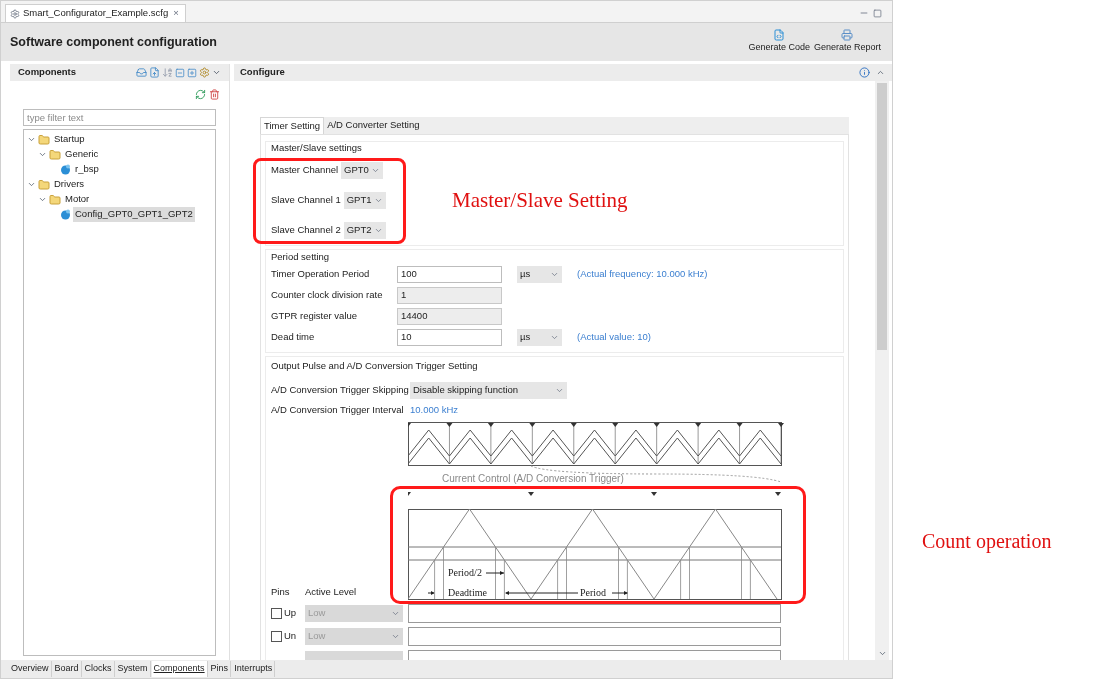 This screenshot has width=1112, height=679. What do you see at coordinates (69, 184) in the screenshot?
I see `tree-item: Drivers` at bounding box center [69, 184].